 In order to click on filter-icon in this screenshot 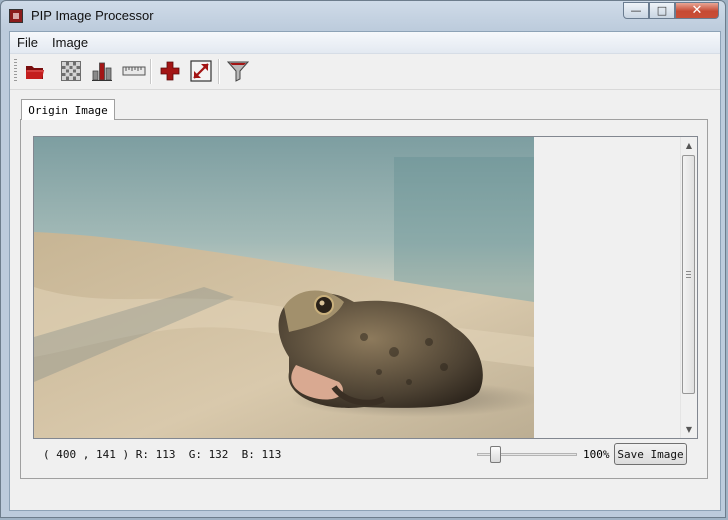, I will do `click(238, 71)`.